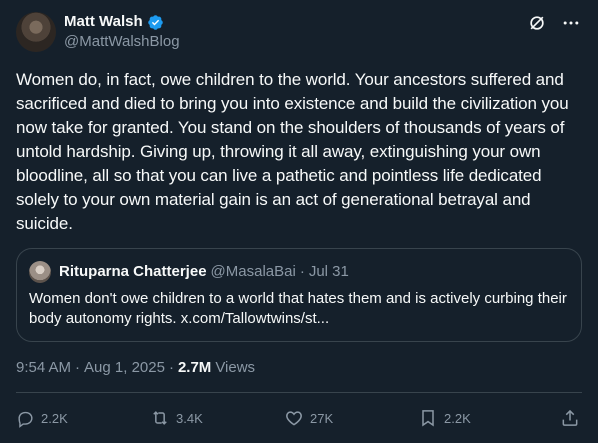 The width and height of the screenshot is (598, 443). Describe the element at coordinates (299, 392) in the screenshot. I see `action-bar-divider` at that location.